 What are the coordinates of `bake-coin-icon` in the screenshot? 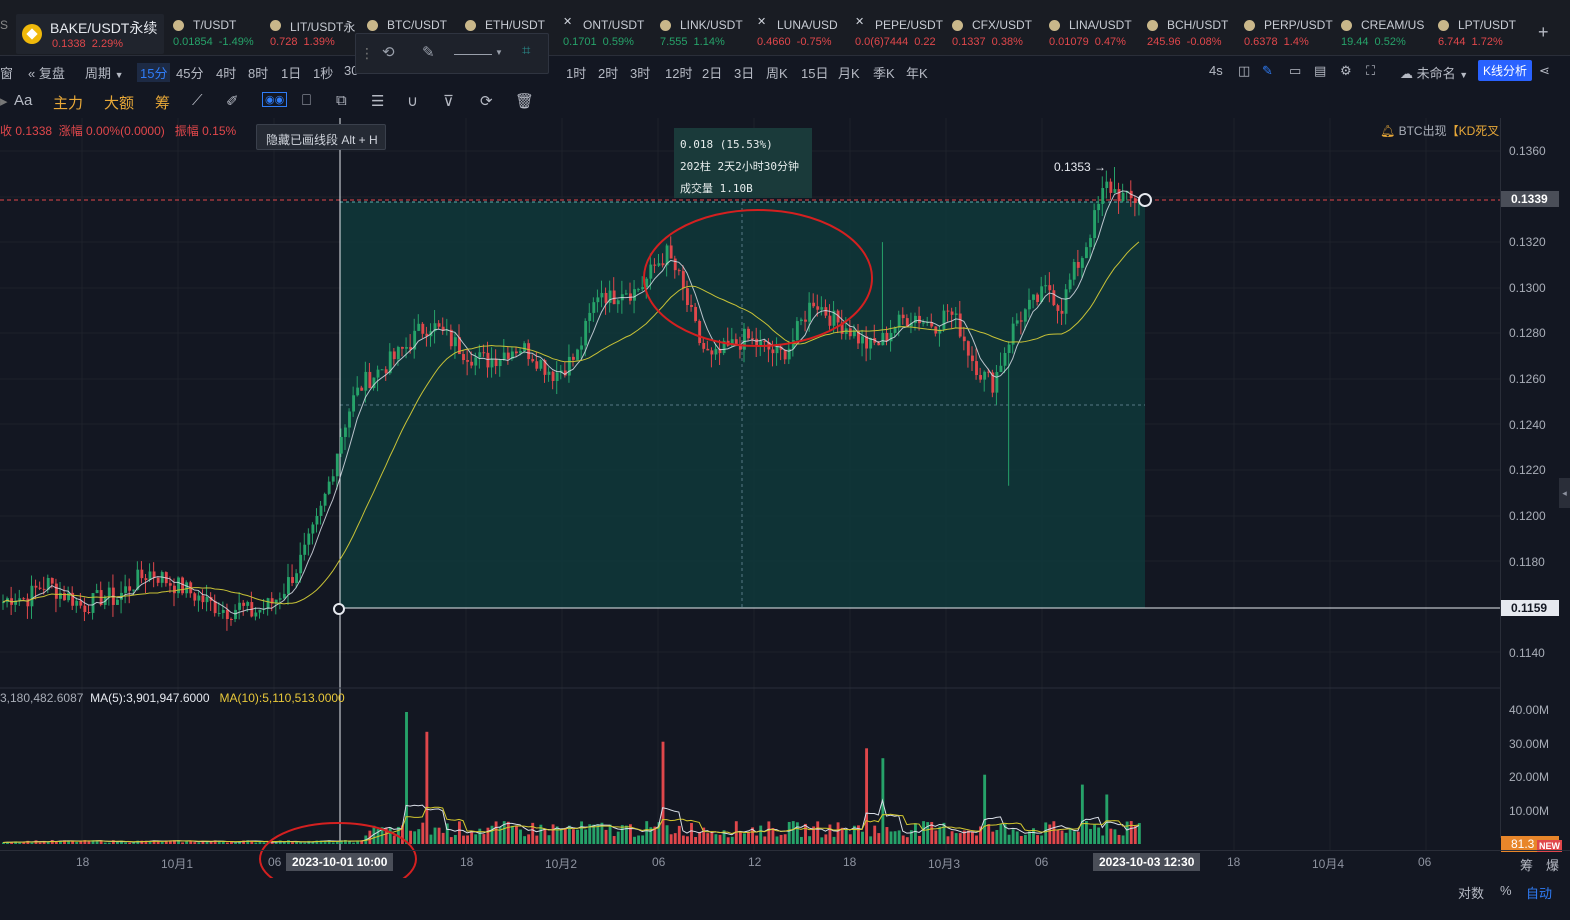 It's located at (32, 34).